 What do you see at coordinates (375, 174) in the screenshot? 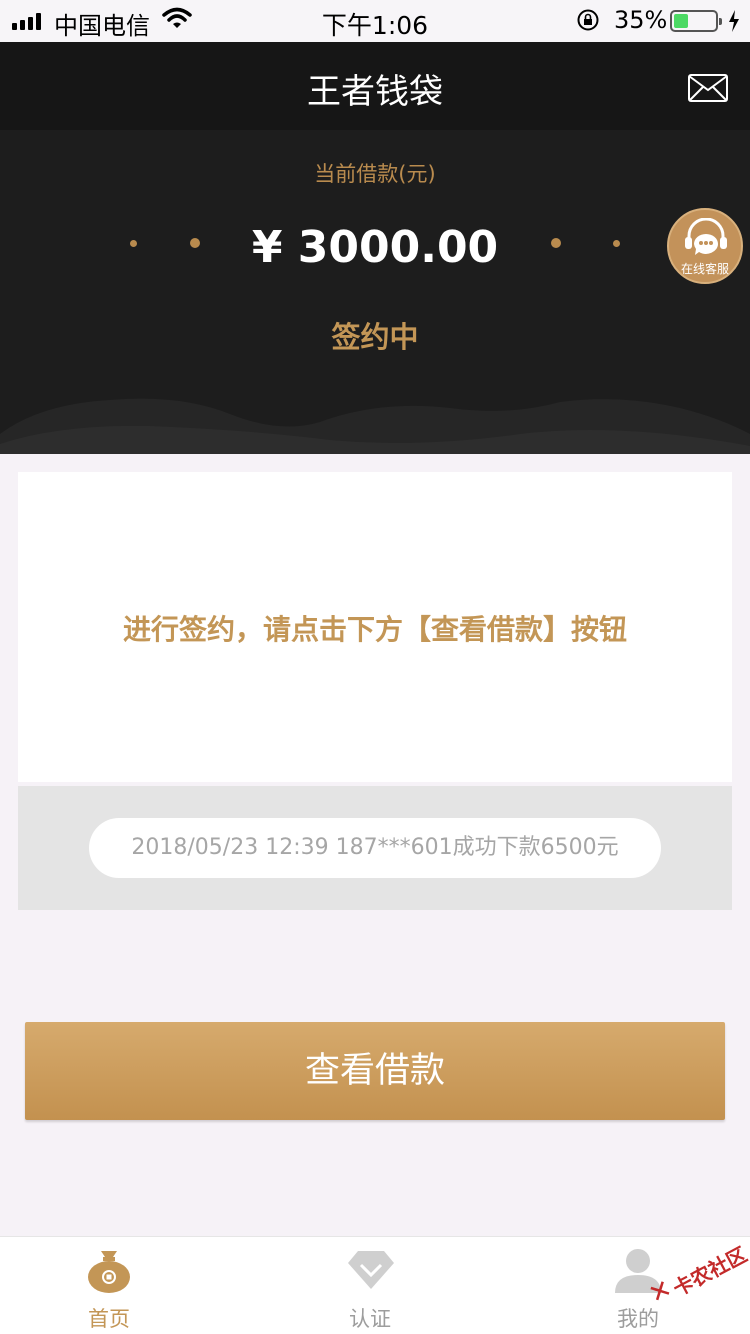
I see `loan-amount-label: 当前借款(元)` at bounding box center [375, 174].